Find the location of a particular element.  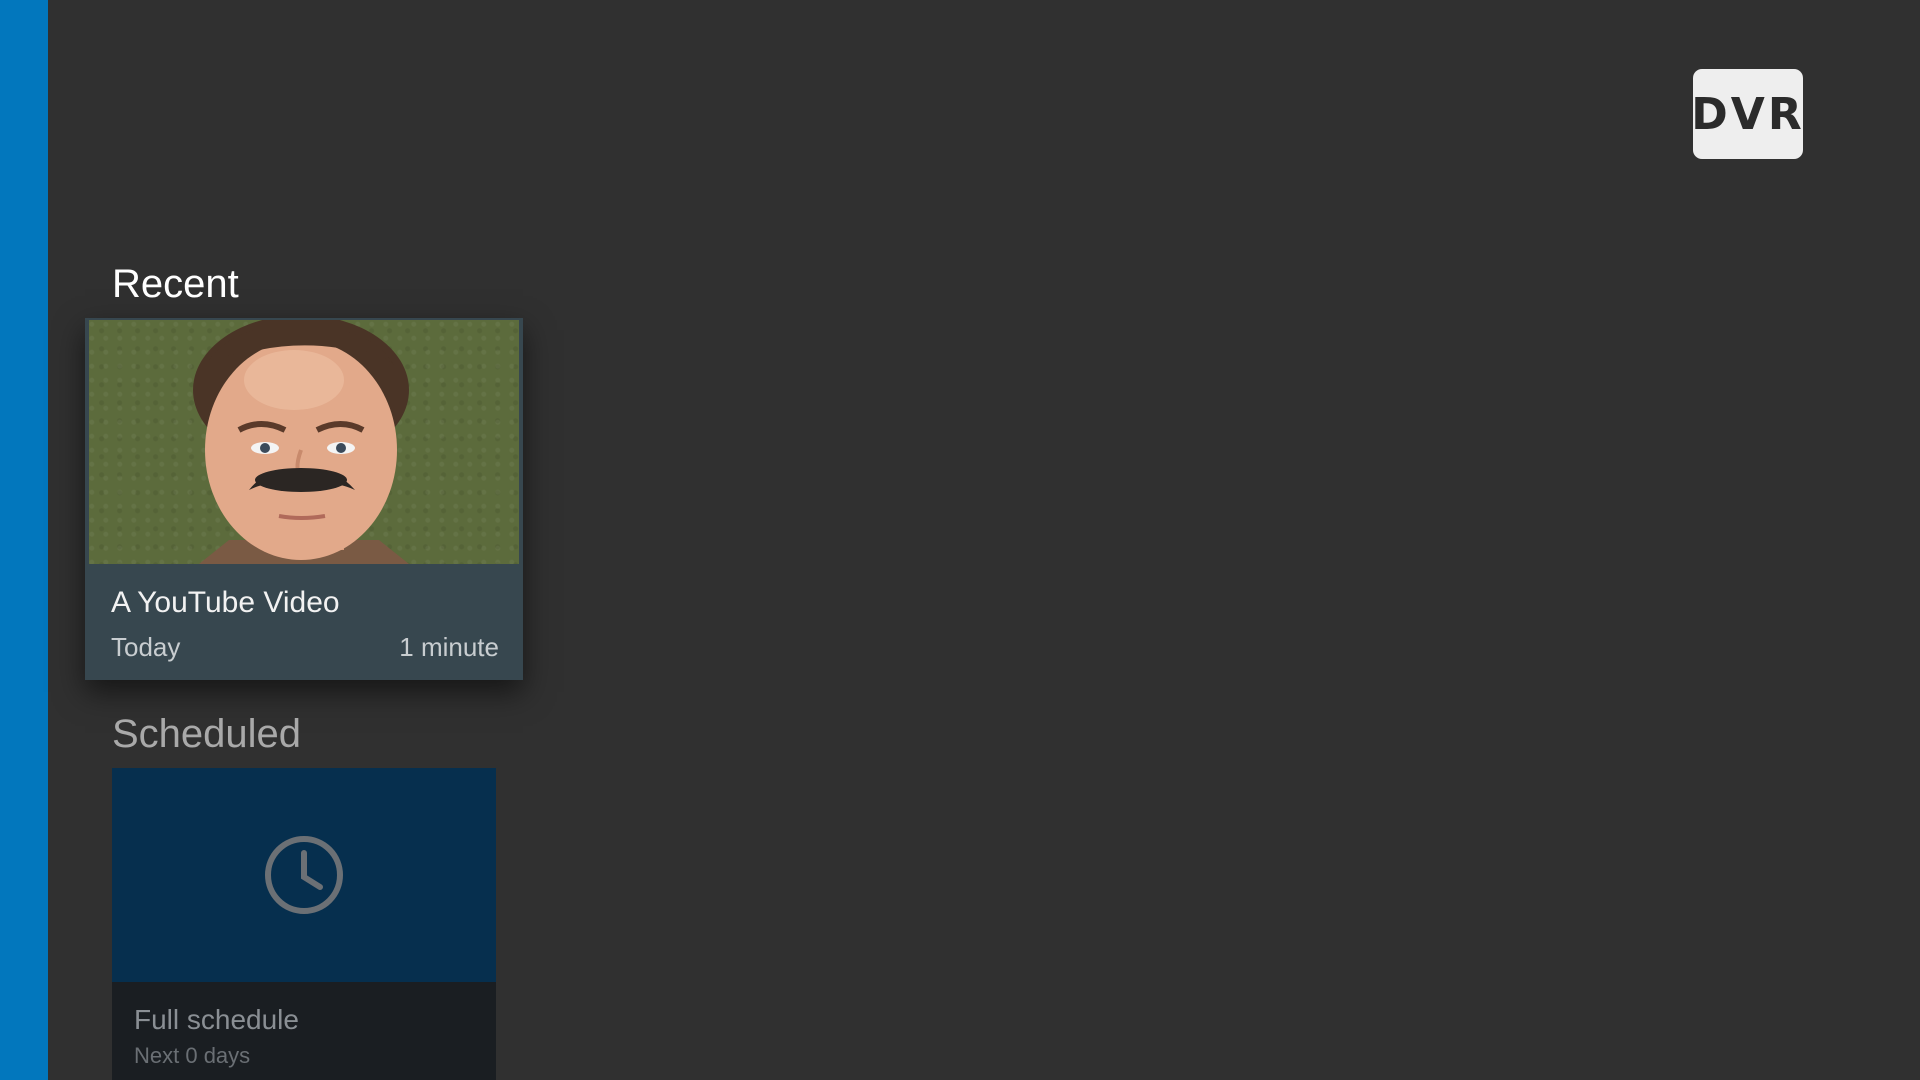

section-title-scheduled: Scheduled is located at coordinates (207, 734).